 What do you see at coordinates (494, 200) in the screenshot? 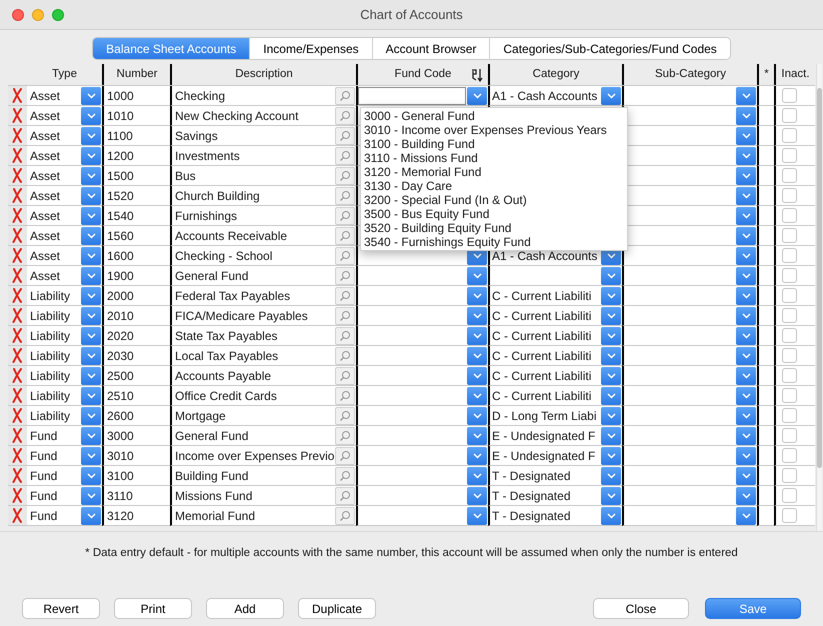
I see `menu-item: 3200 - Special Fund (In & Out)` at bounding box center [494, 200].